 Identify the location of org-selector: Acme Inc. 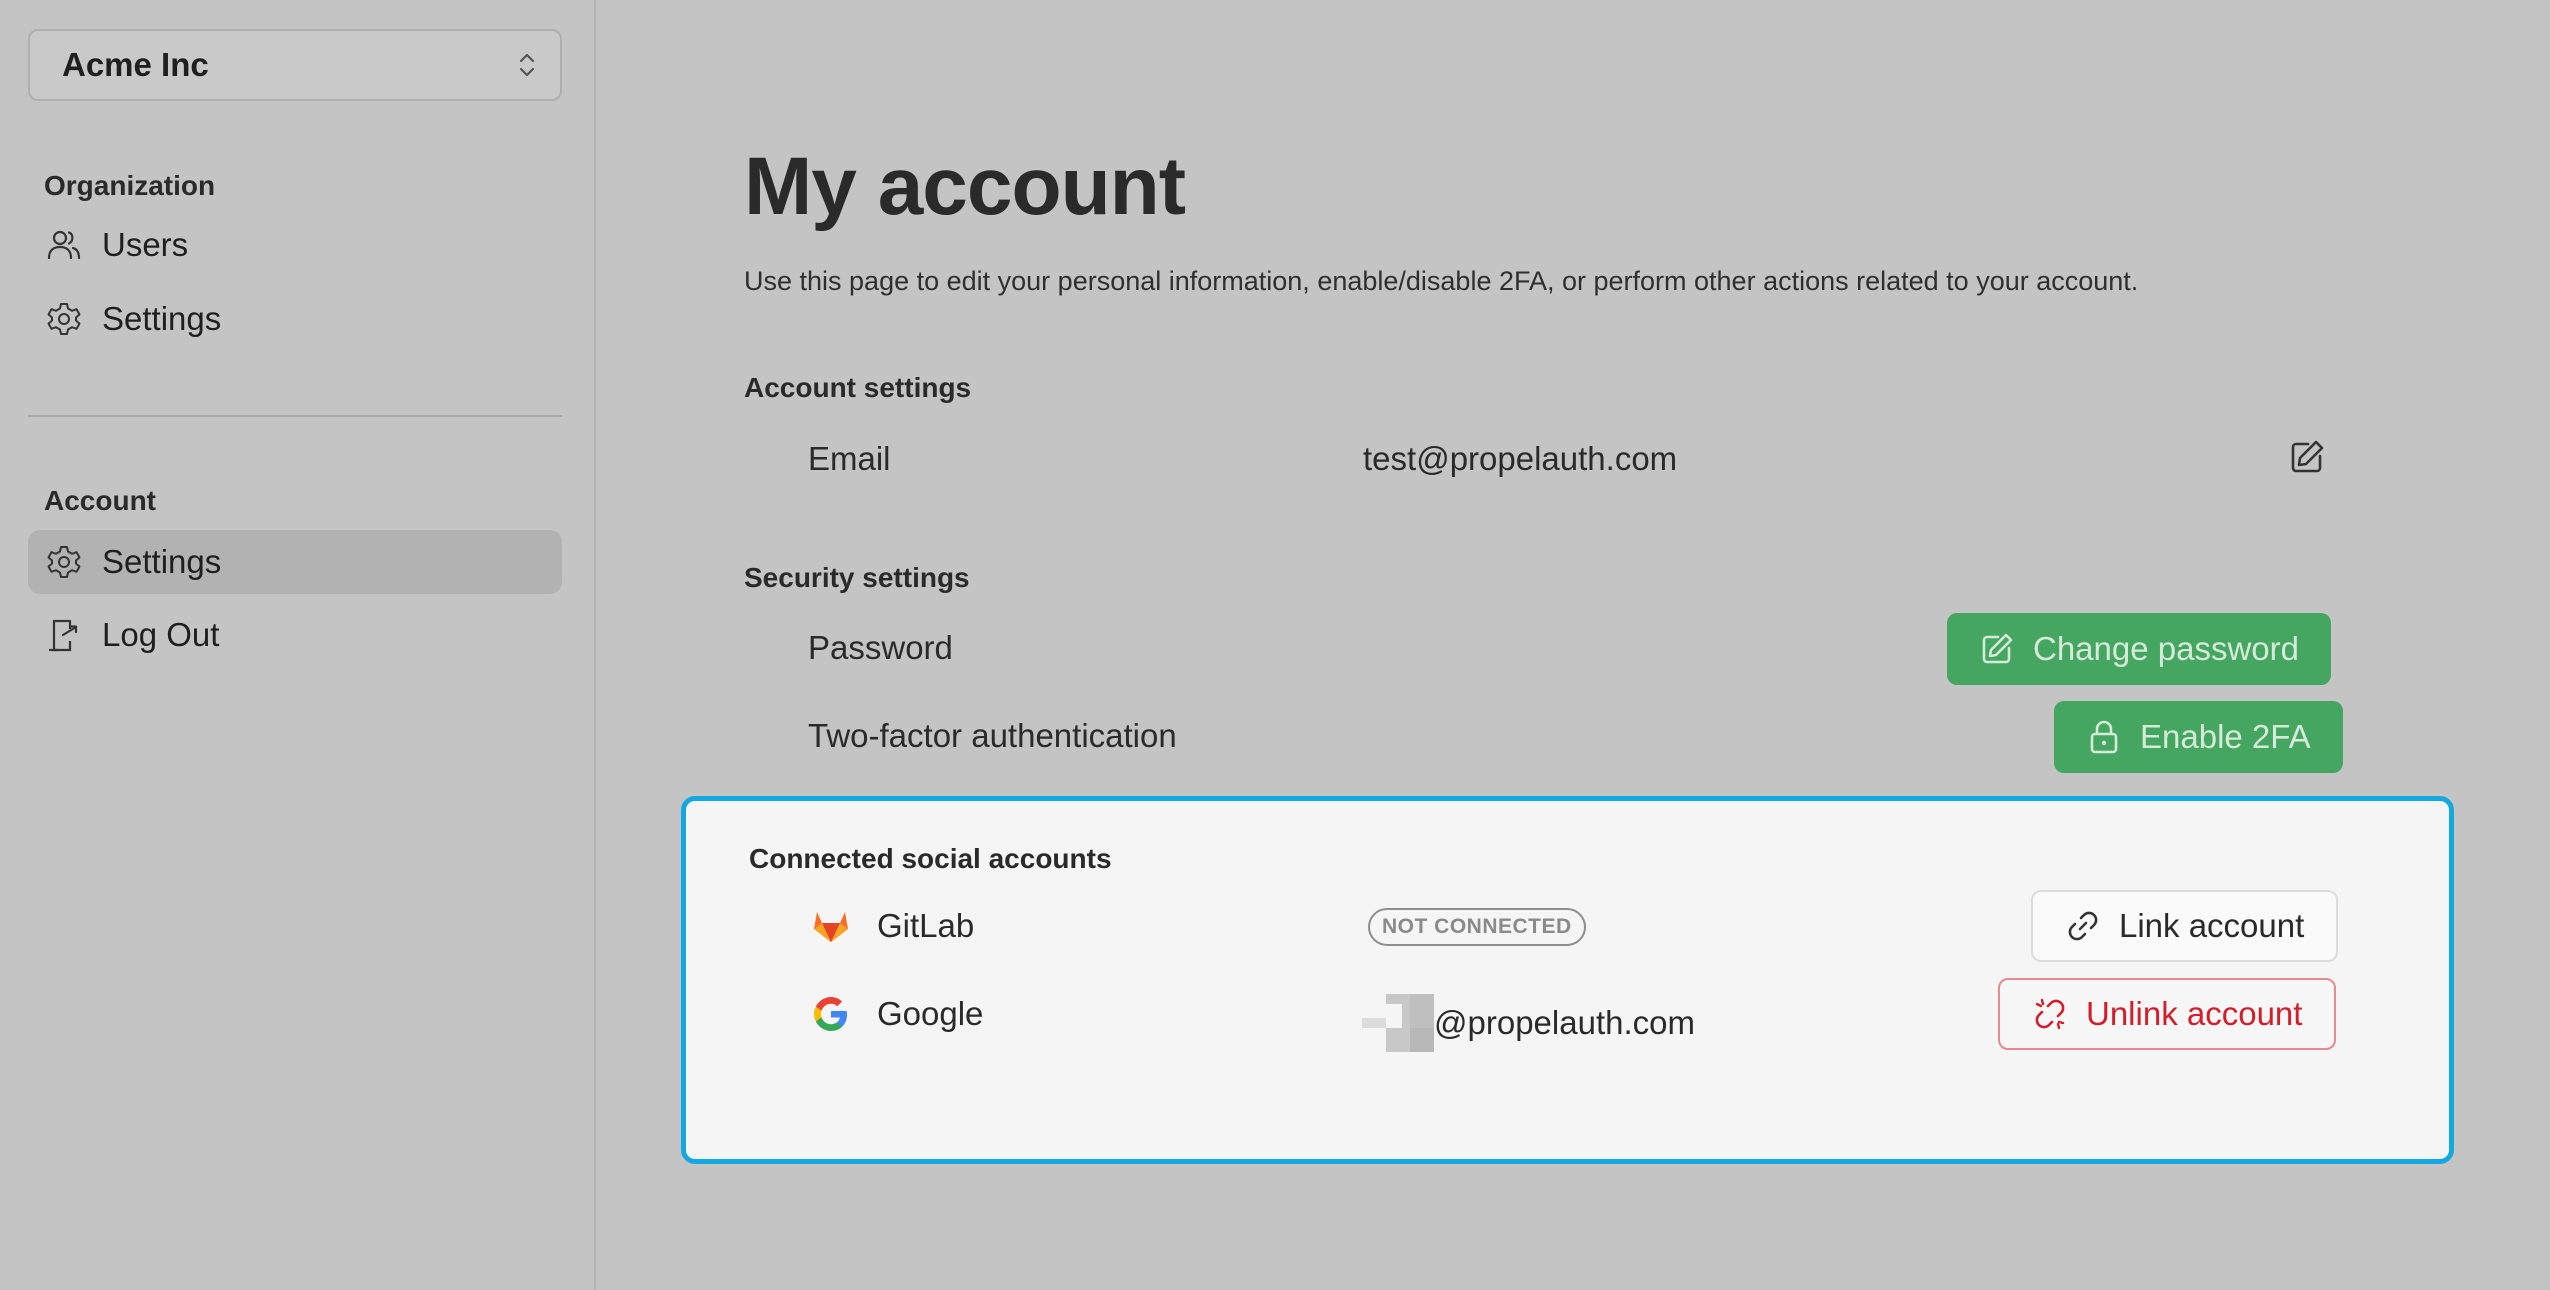
(295, 65).